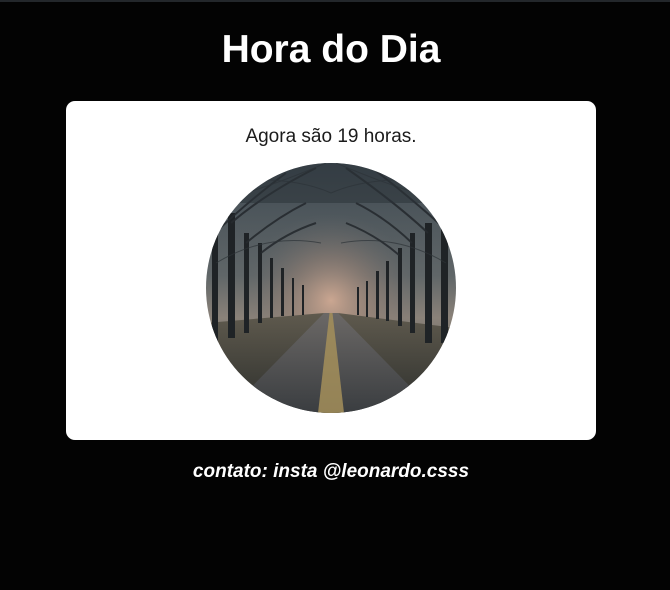 Image resolution: width=670 pixels, height=590 pixels. What do you see at coordinates (335, 1) in the screenshot?
I see `window-top-edge` at bounding box center [335, 1].